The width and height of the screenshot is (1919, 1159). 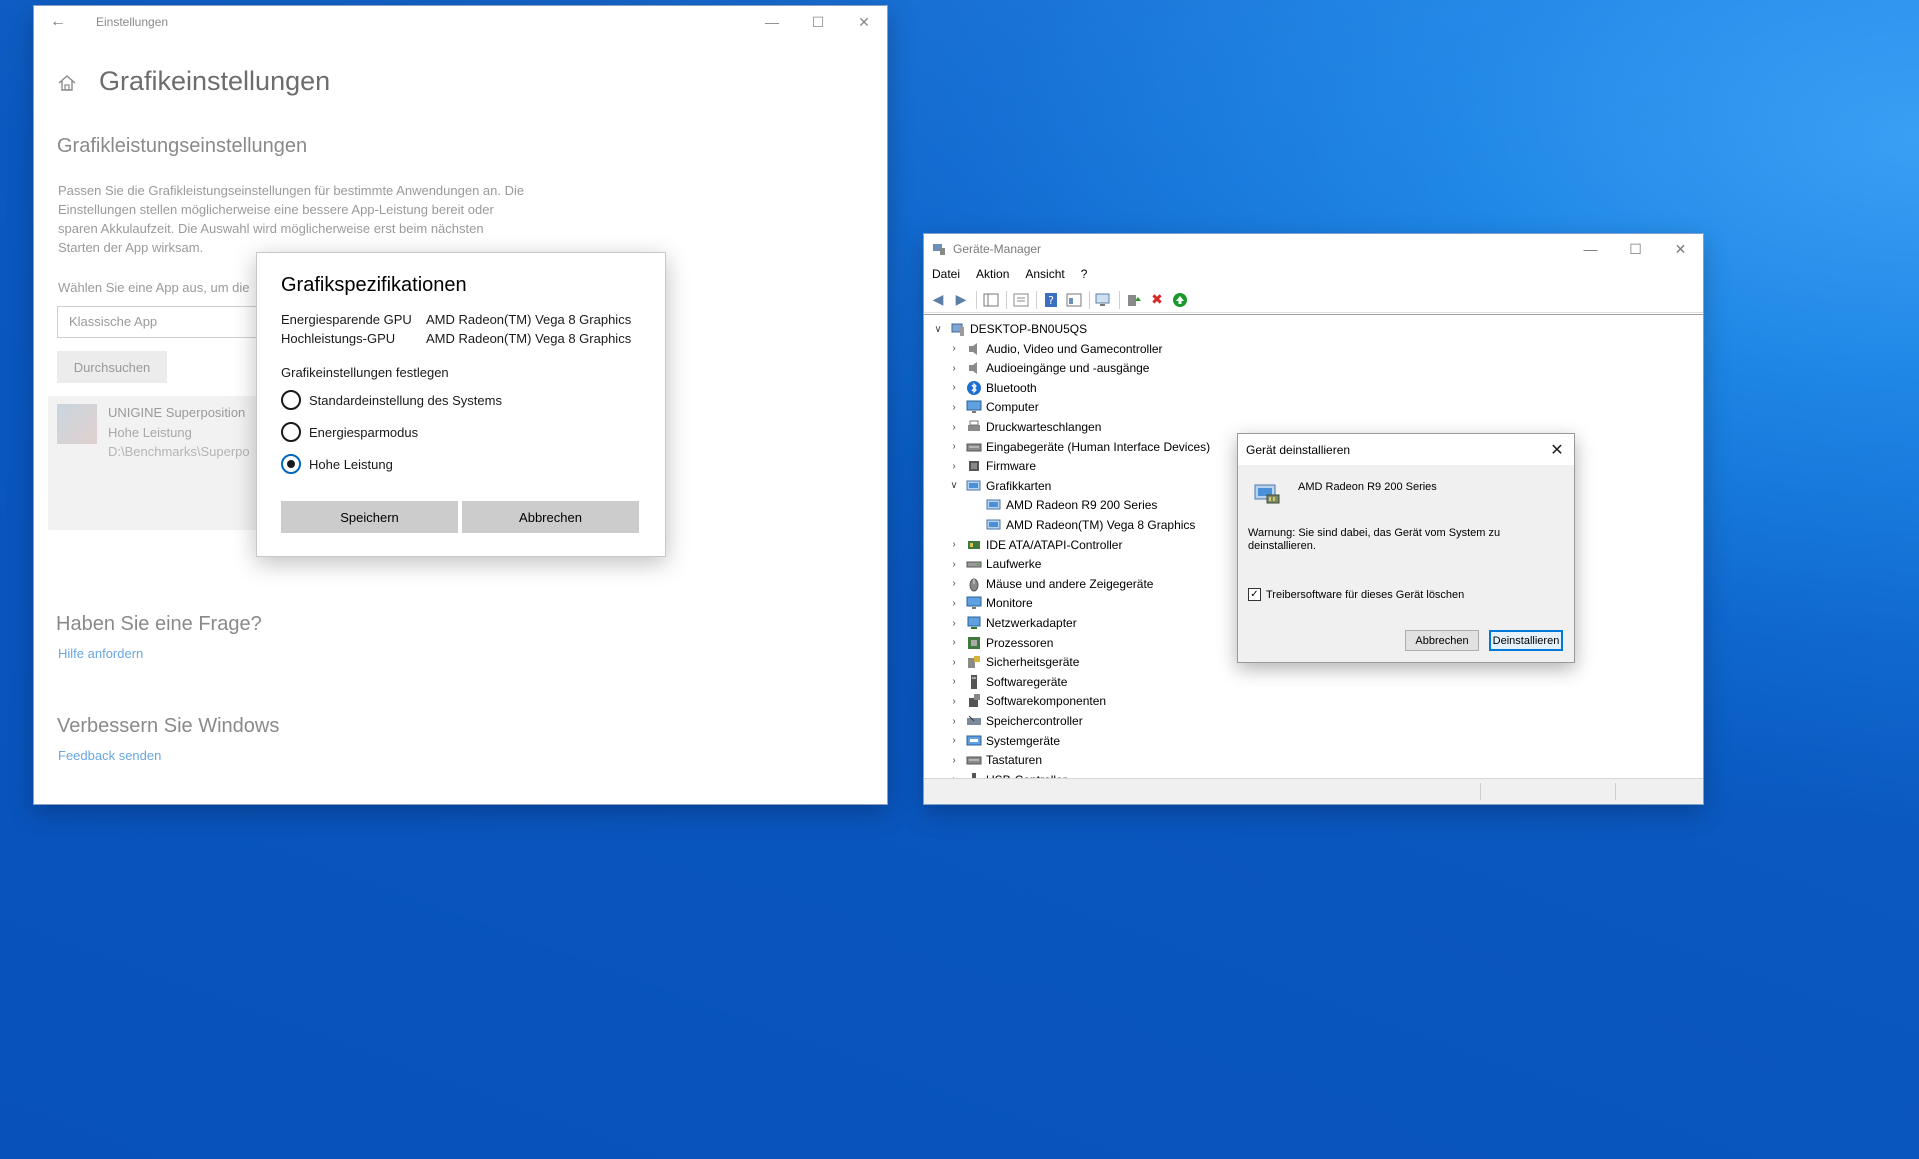 I want to click on back-icon: ◀, so click(x=938, y=300).